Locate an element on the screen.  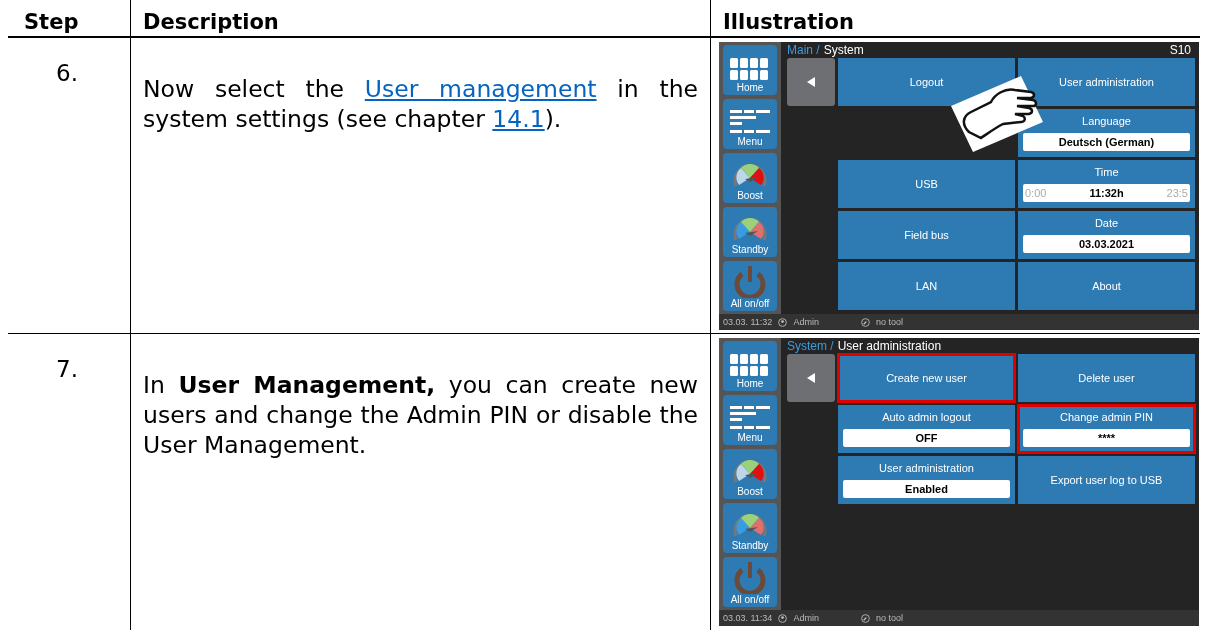
breadcrumb-parent: System / is located at coordinates (810, 346).